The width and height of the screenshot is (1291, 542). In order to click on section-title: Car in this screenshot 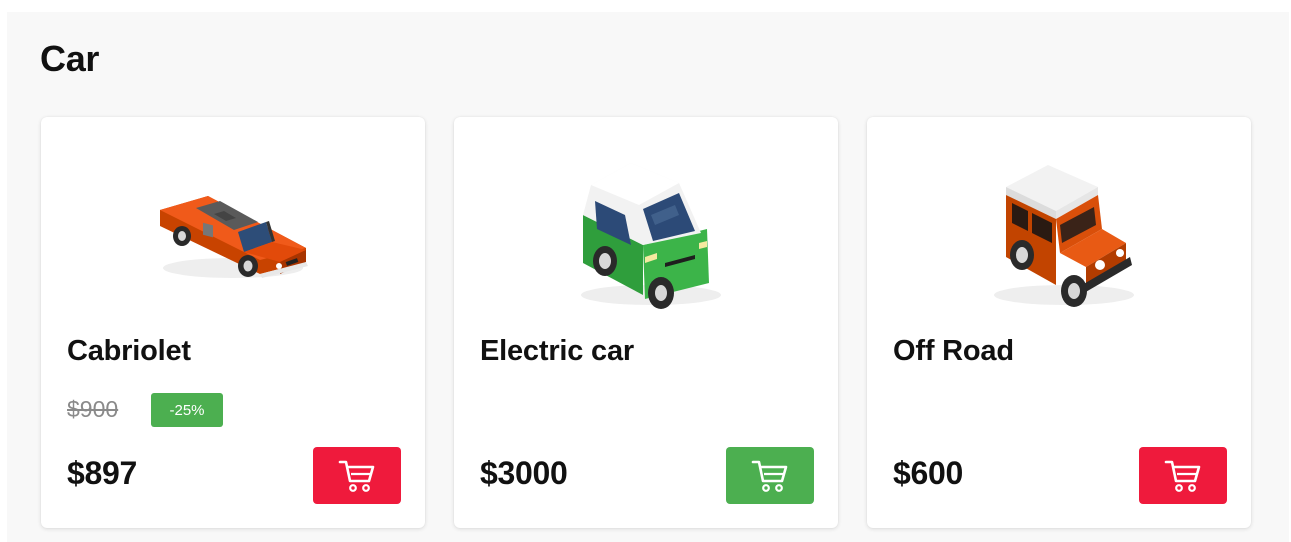, I will do `click(70, 58)`.